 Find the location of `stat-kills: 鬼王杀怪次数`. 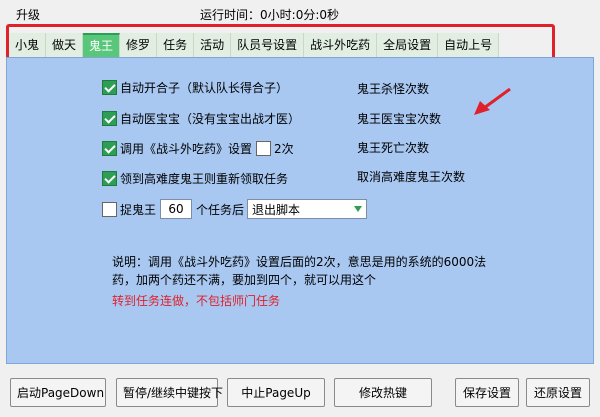

stat-kills: 鬼王杀怪次数 is located at coordinates (393, 89).